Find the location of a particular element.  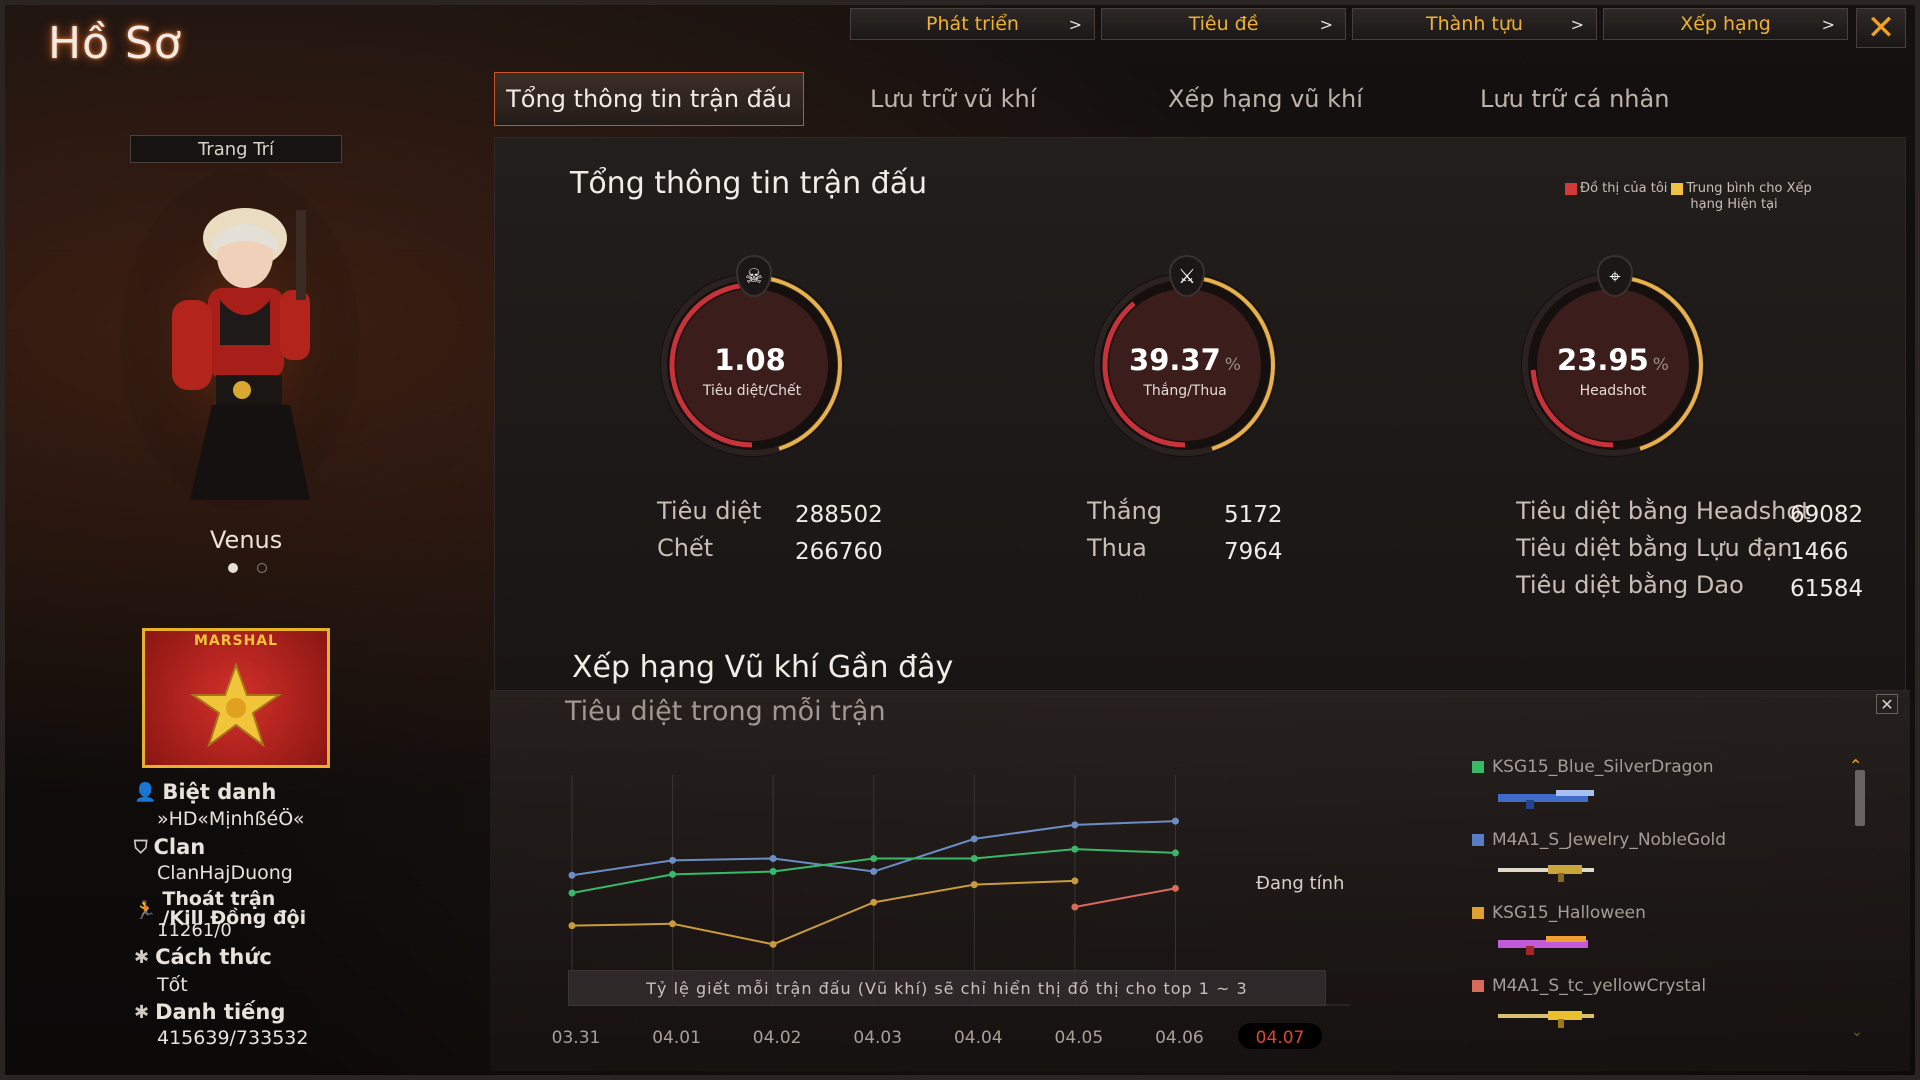

winloss-gauge: ⚔ 39.37% Thắng/Thua is located at coordinates (1185, 360).